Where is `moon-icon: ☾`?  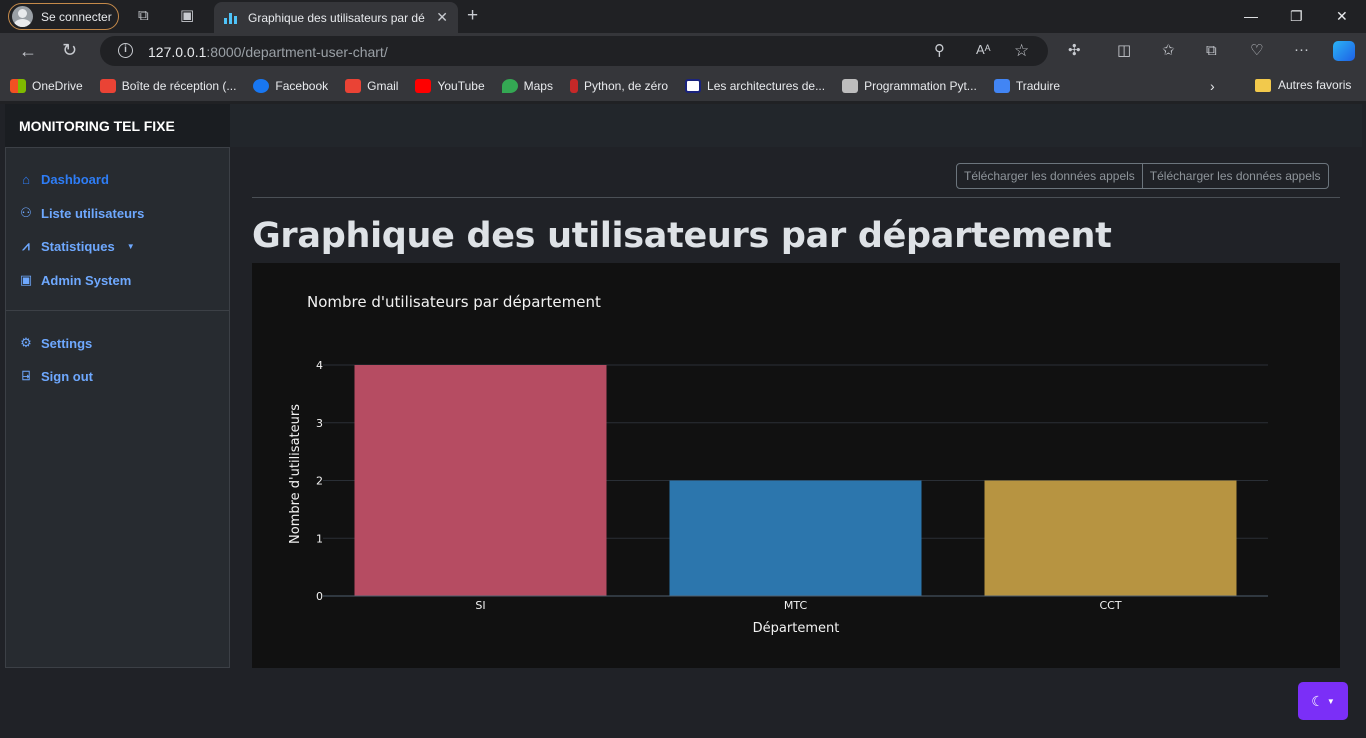
moon-icon: ☾ is located at coordinates (1317, 700).